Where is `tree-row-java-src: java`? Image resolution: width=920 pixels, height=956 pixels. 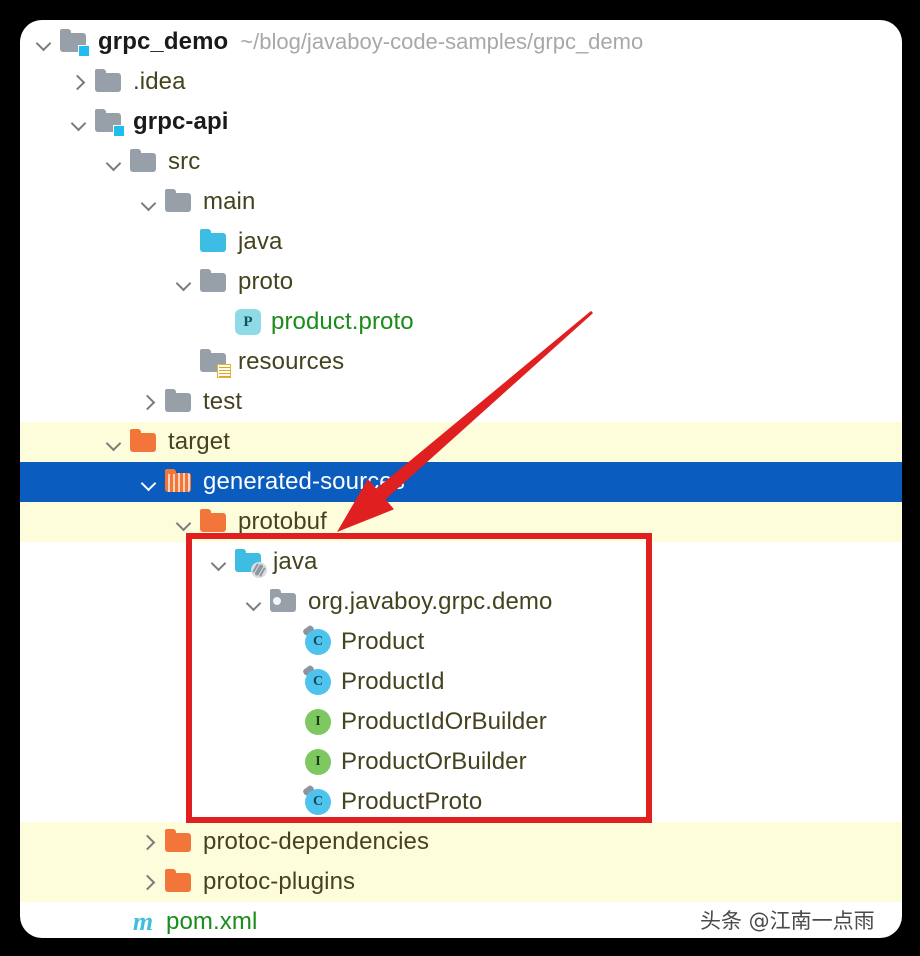 tree-row-java-src: java is located at coordinates (461, 242).